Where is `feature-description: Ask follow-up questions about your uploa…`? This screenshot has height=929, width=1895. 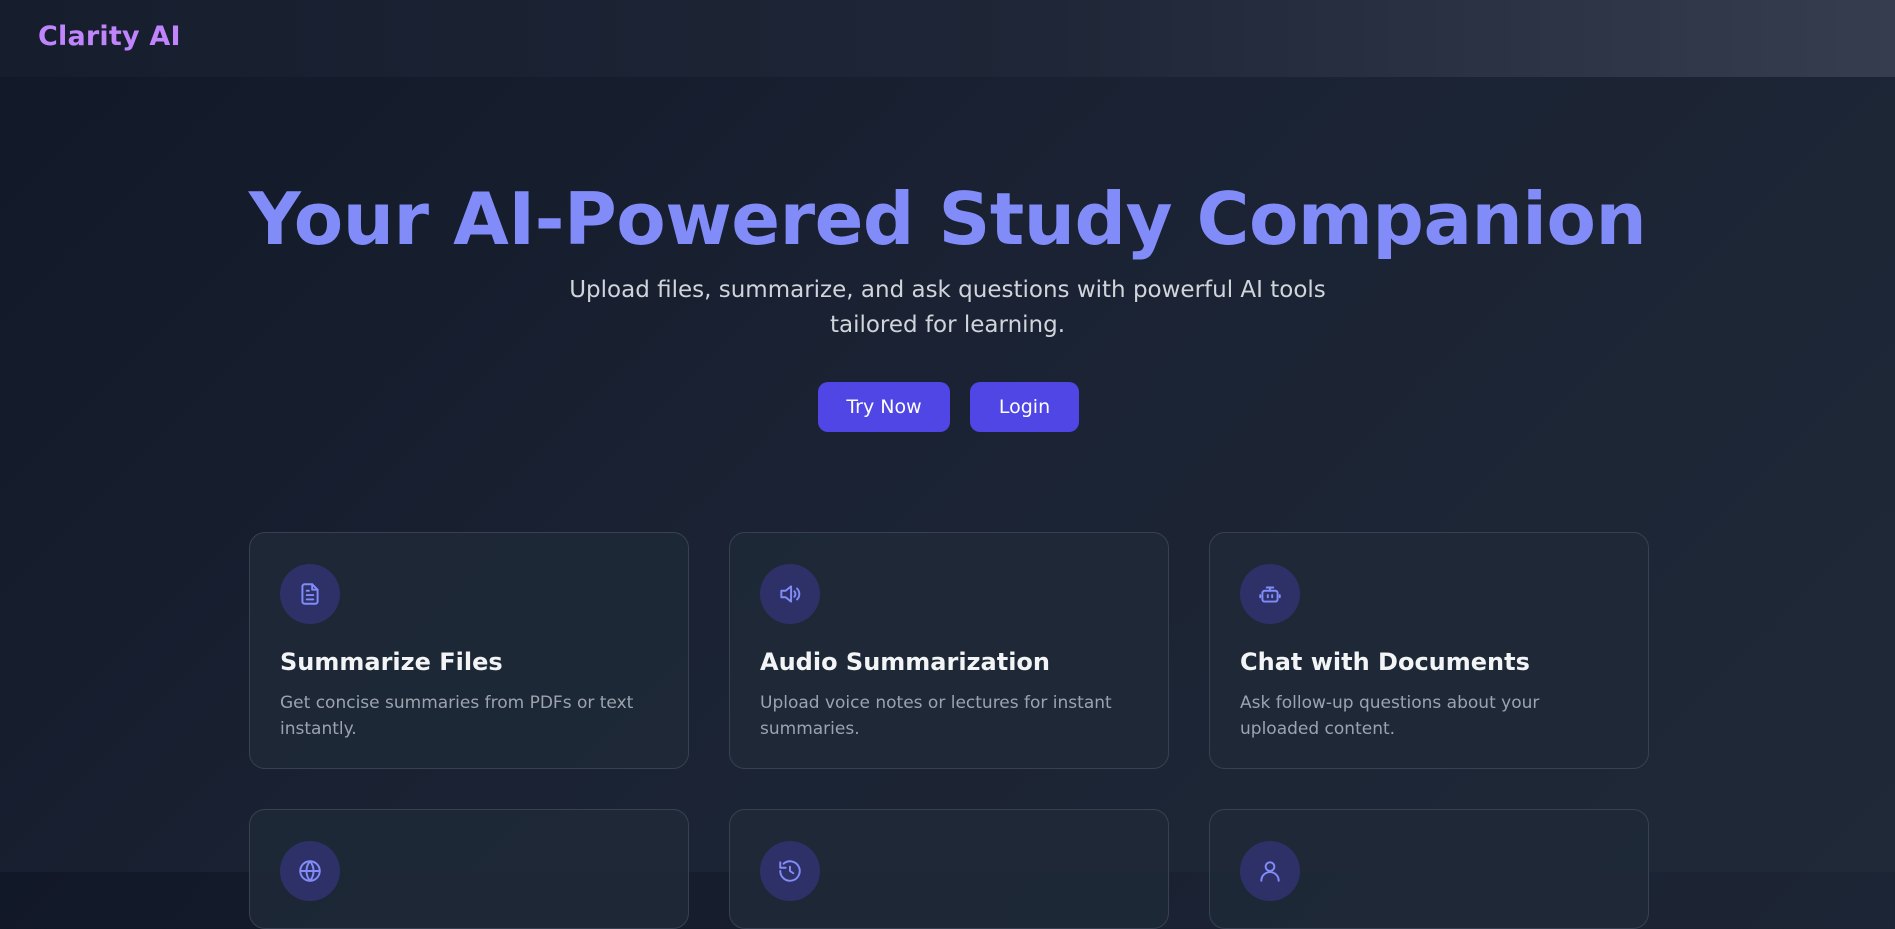
feature-description: Ask follow-up questions about your uploa… is located at coordinates (1390, 716).